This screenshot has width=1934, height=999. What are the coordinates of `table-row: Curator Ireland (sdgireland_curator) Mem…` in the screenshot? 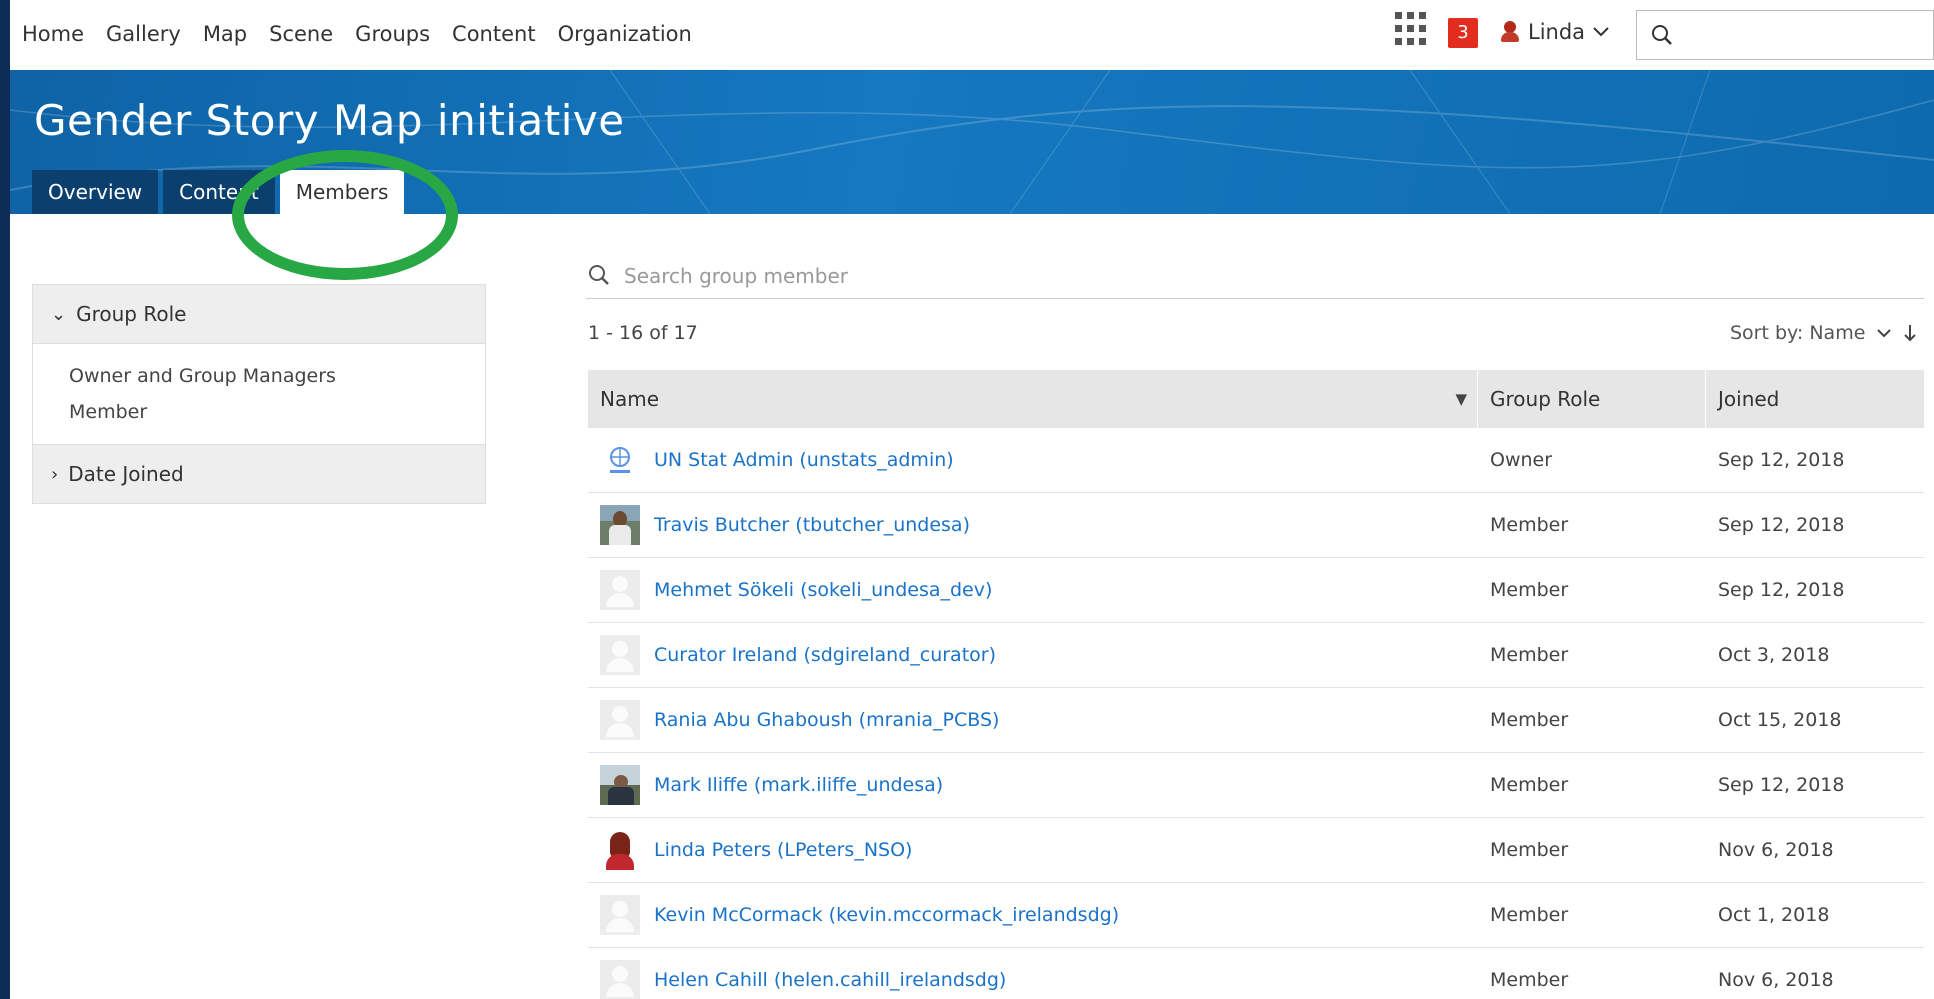 It's located at (1256, 655).